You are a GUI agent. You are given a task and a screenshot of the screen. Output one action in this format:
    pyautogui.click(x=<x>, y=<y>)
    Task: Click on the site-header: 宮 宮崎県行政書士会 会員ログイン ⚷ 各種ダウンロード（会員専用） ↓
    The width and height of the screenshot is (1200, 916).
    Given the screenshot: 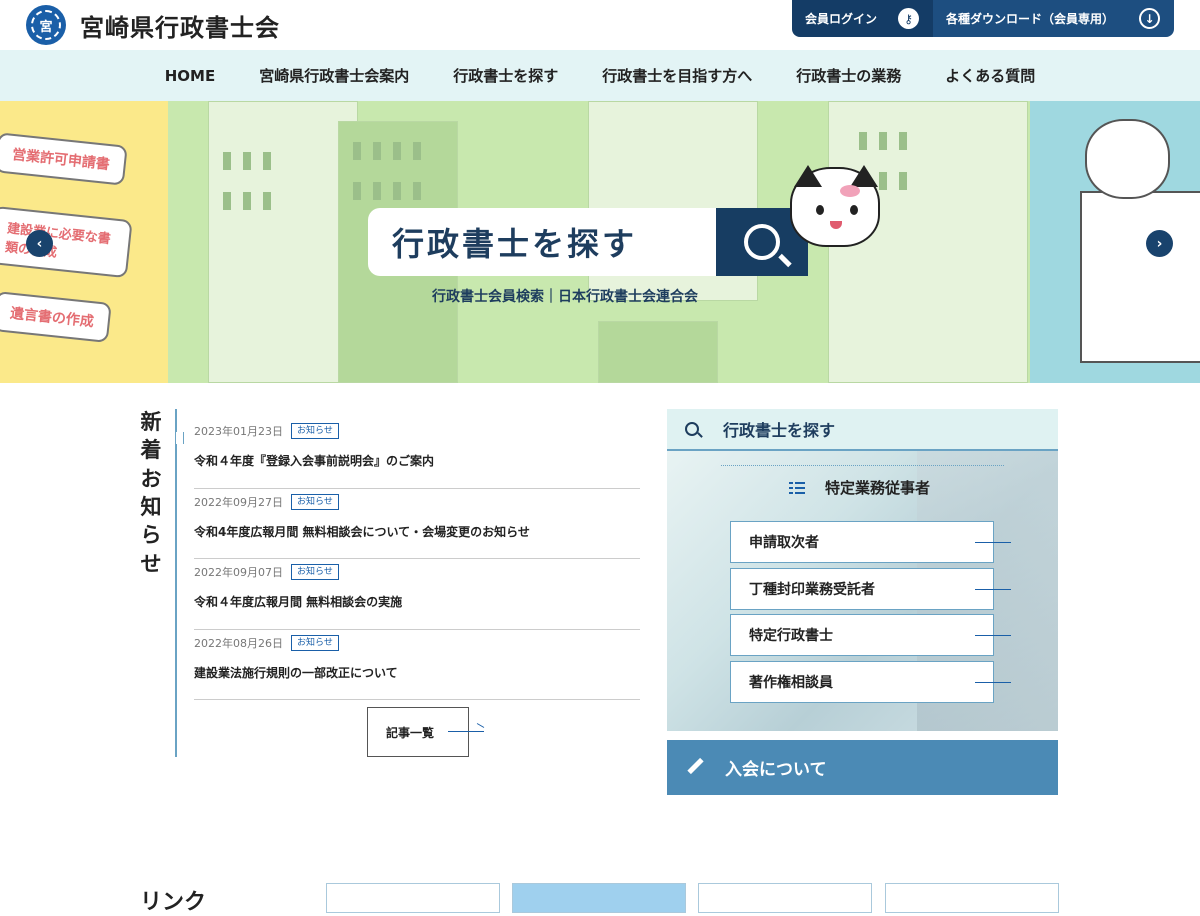 What is the action you would take?
    pyautogui.click(x=600, y=25)
    